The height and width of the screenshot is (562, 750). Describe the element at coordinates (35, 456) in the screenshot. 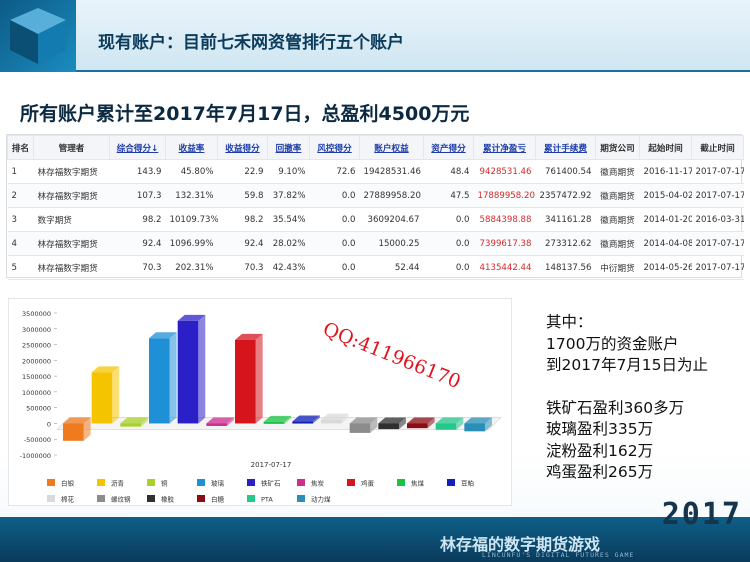

I see `y-tick-label: -1000000` at that location.